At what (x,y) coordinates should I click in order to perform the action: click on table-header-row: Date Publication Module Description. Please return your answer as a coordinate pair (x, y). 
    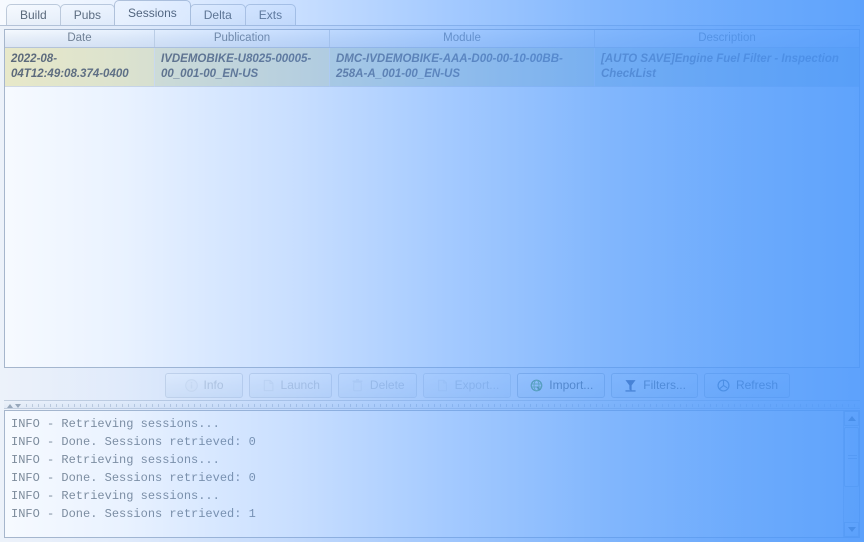
    Looking at the image, I should click on (432, 39).